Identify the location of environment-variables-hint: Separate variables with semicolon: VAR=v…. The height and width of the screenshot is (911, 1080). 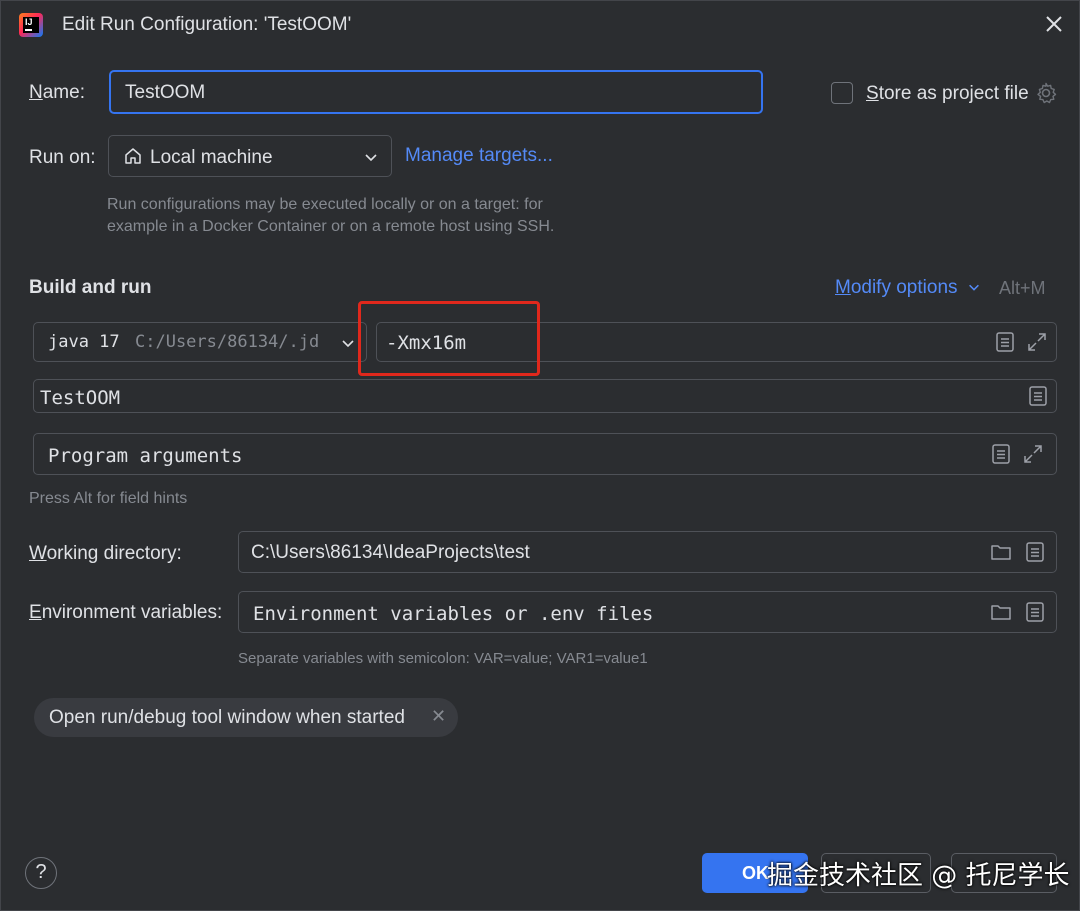
(443, 658).